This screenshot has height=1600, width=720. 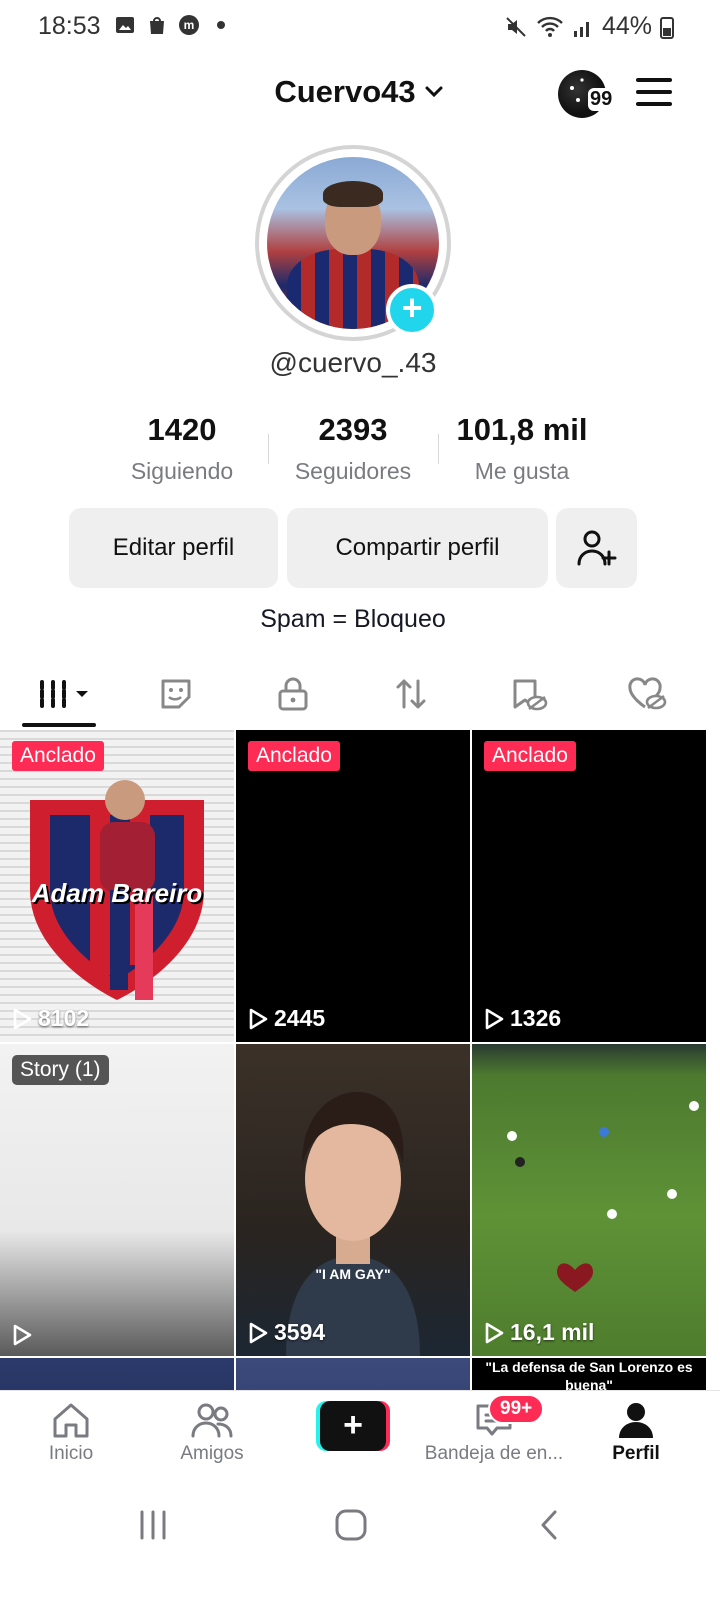 What do you see at coordinates (636, 1420) in the screenshot?
I see `profile-icon` at bounding box center [636, 1420].